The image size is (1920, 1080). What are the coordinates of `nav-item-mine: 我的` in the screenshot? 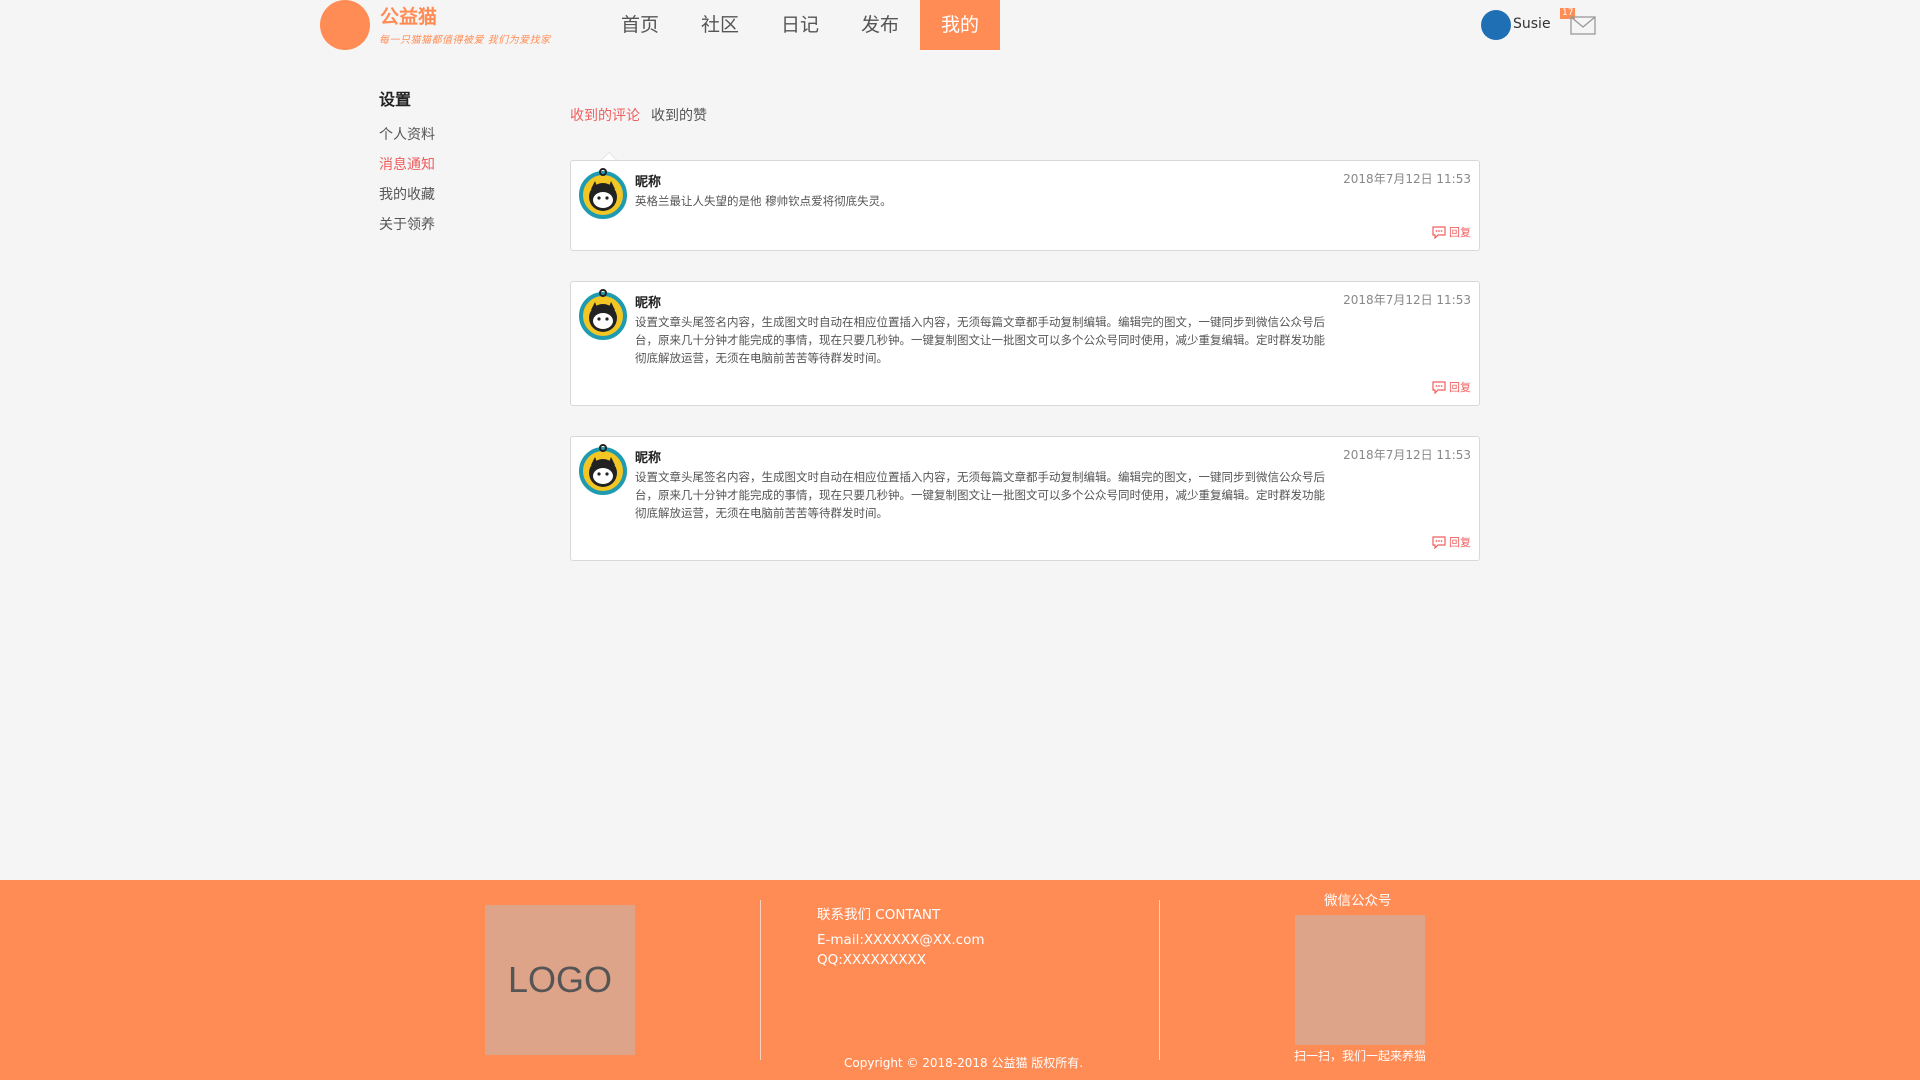 It's located at (960, 25).